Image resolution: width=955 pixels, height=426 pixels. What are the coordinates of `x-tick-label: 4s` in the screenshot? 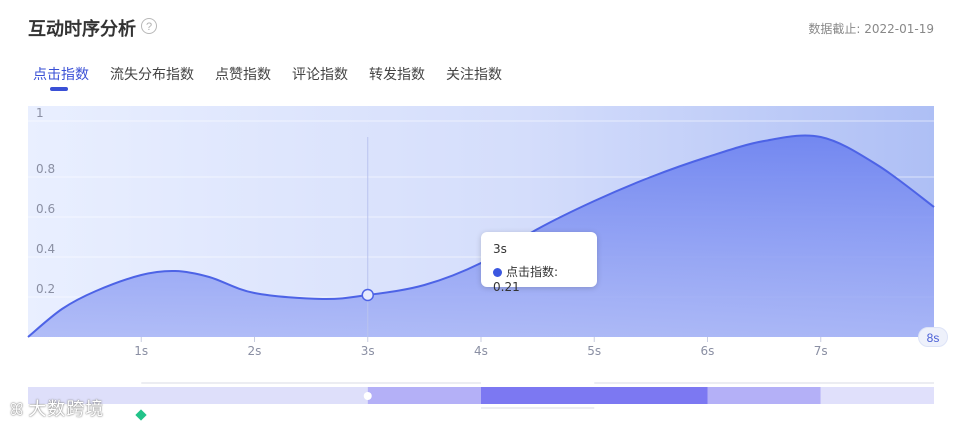 It's located at (481, 351).